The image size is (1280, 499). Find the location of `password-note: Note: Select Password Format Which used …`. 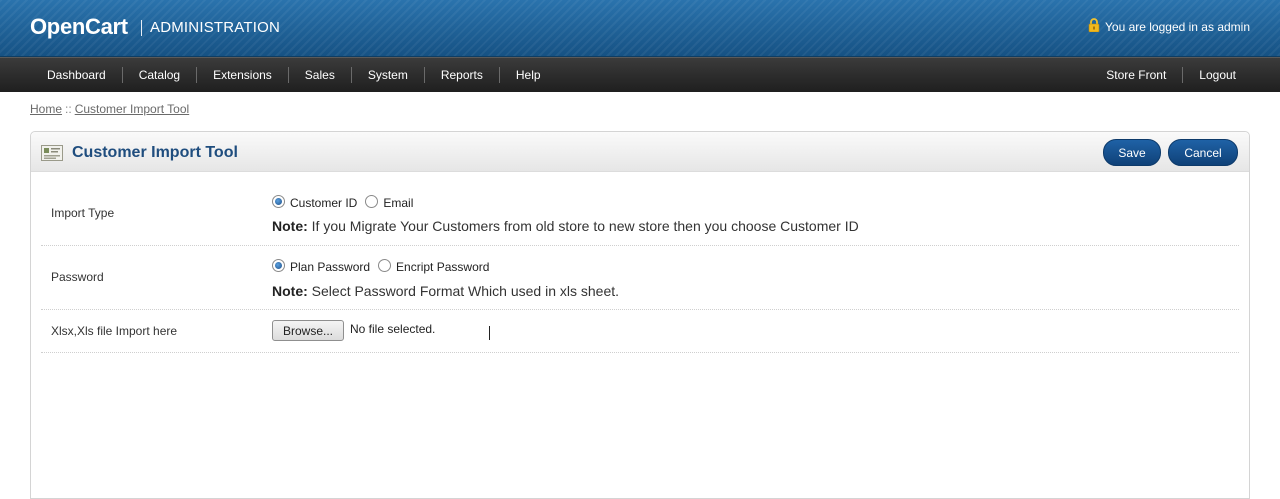

password-note: Note: Select Password Format Which used … is located at coordinates (445, 291).